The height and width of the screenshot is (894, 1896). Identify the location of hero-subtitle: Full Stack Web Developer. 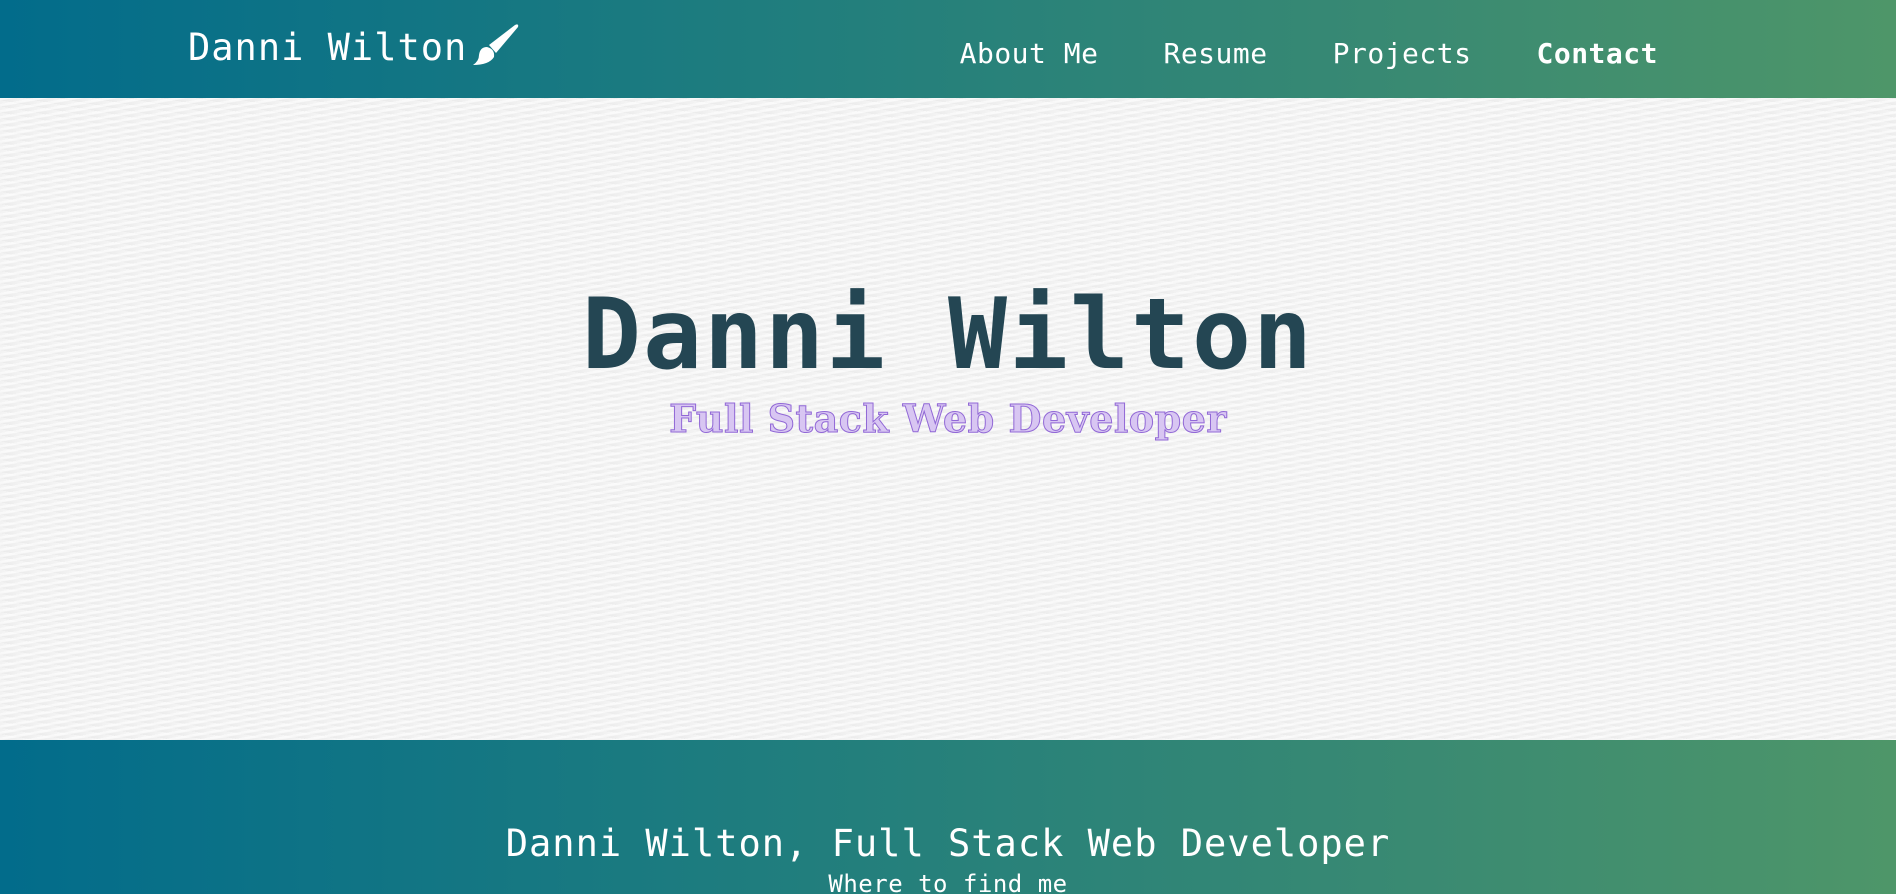
(948, 419).